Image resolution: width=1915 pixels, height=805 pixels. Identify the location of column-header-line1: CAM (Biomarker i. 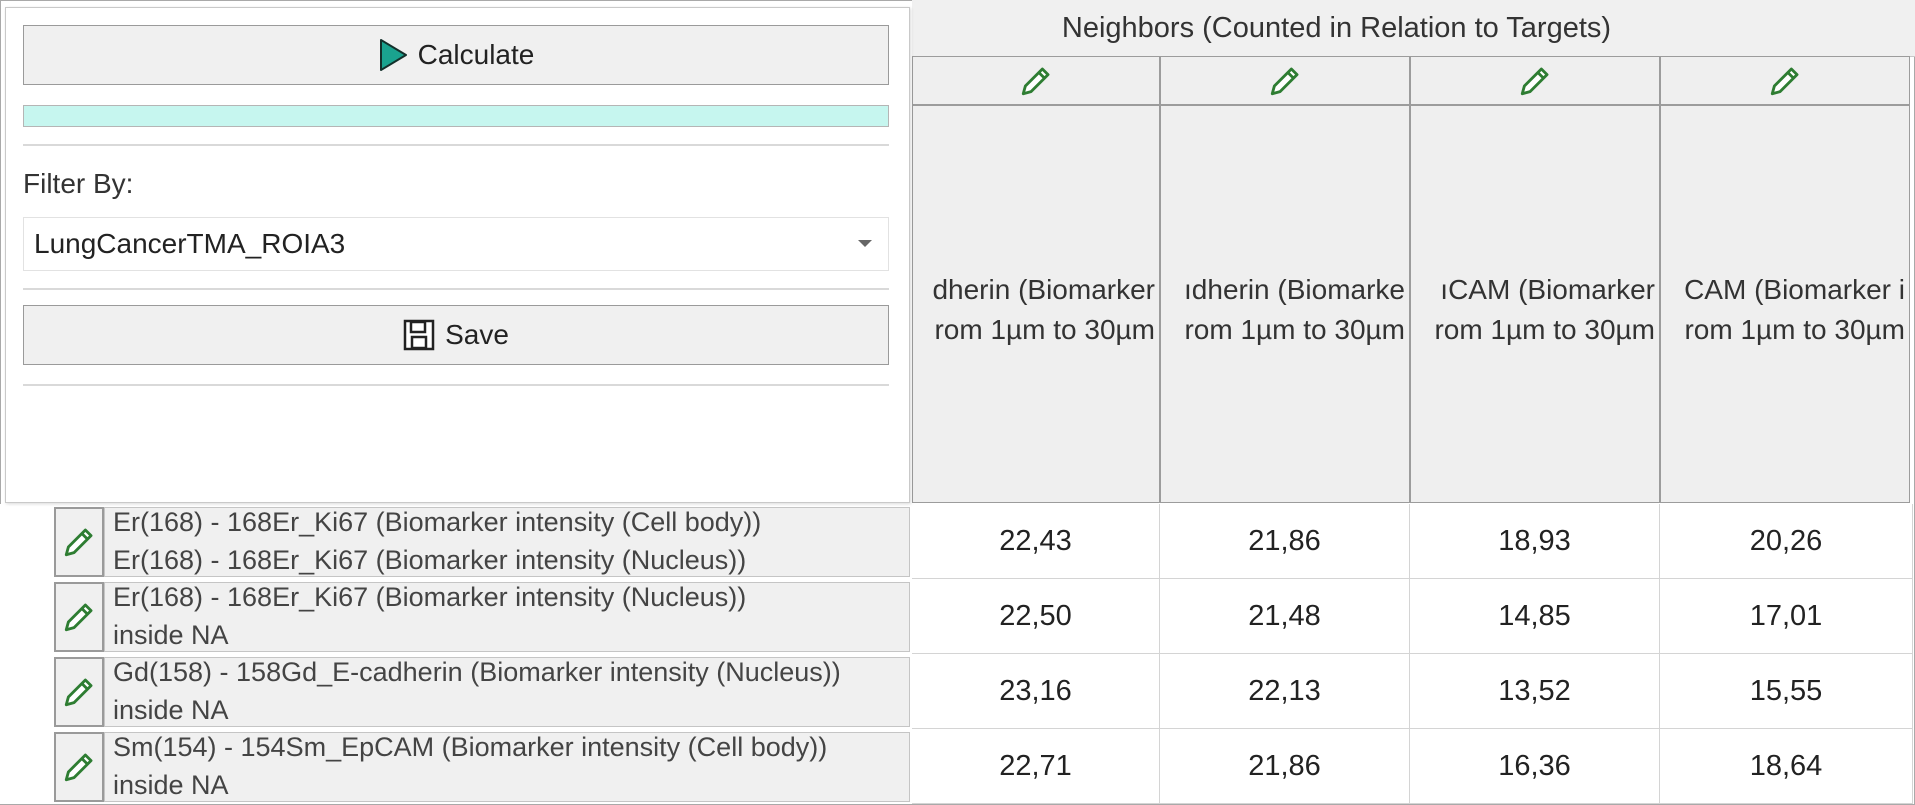
(1794, 289).